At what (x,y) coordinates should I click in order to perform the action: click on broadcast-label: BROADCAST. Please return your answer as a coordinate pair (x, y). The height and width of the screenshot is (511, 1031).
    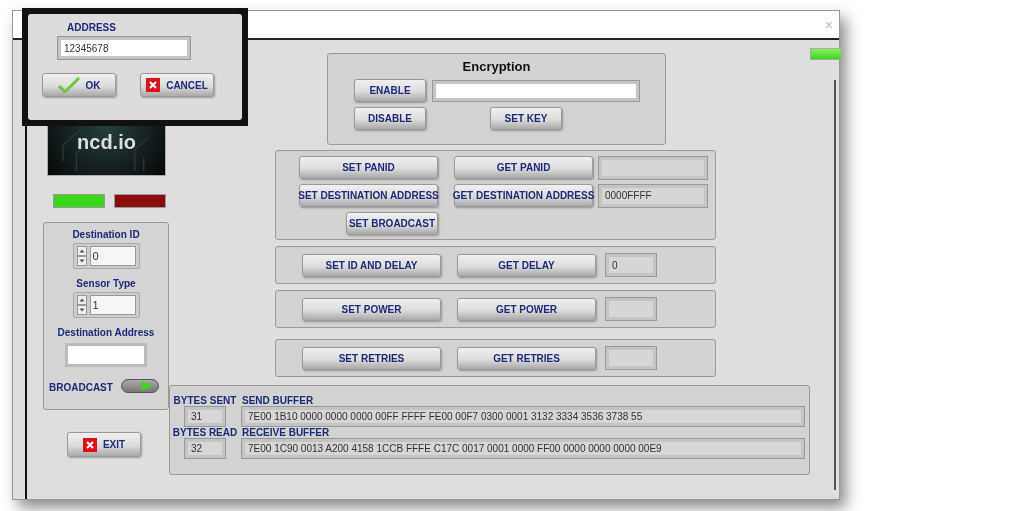
    Looking at the image, I should click on (81, 387).